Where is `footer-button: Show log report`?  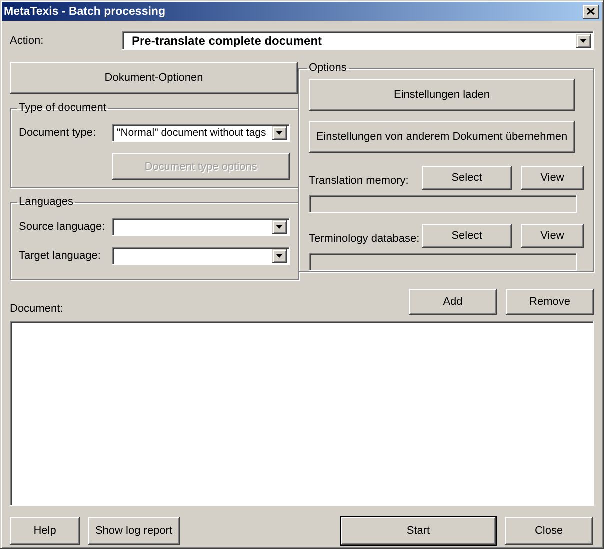 footer-button: Show log report is located at coordinates (134, 531).